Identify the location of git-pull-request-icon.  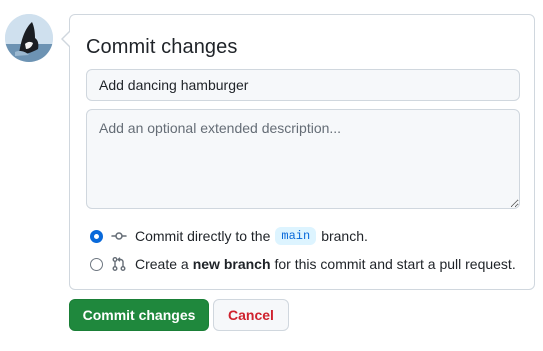
(119, 264).